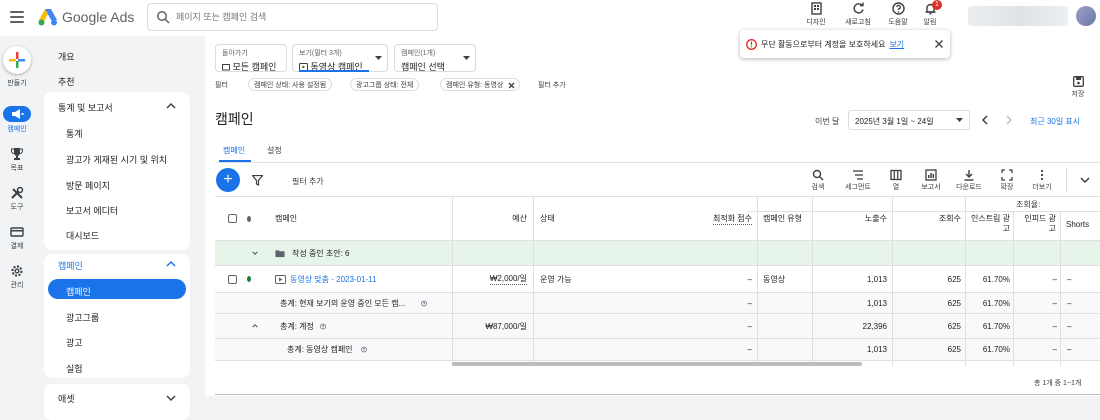  What do you see at coordinates (1069, 279) in the screenshot?
I see `shorts-value: –` at bounding box center [1069, 279].